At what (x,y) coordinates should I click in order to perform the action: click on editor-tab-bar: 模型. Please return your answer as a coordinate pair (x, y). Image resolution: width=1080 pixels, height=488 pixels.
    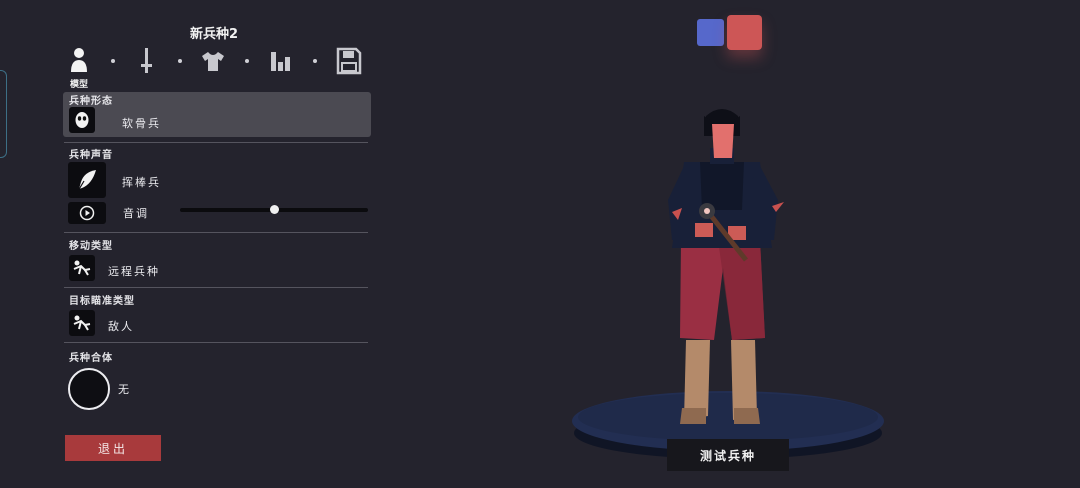
    Looking at the image, I should click on (216, 68).